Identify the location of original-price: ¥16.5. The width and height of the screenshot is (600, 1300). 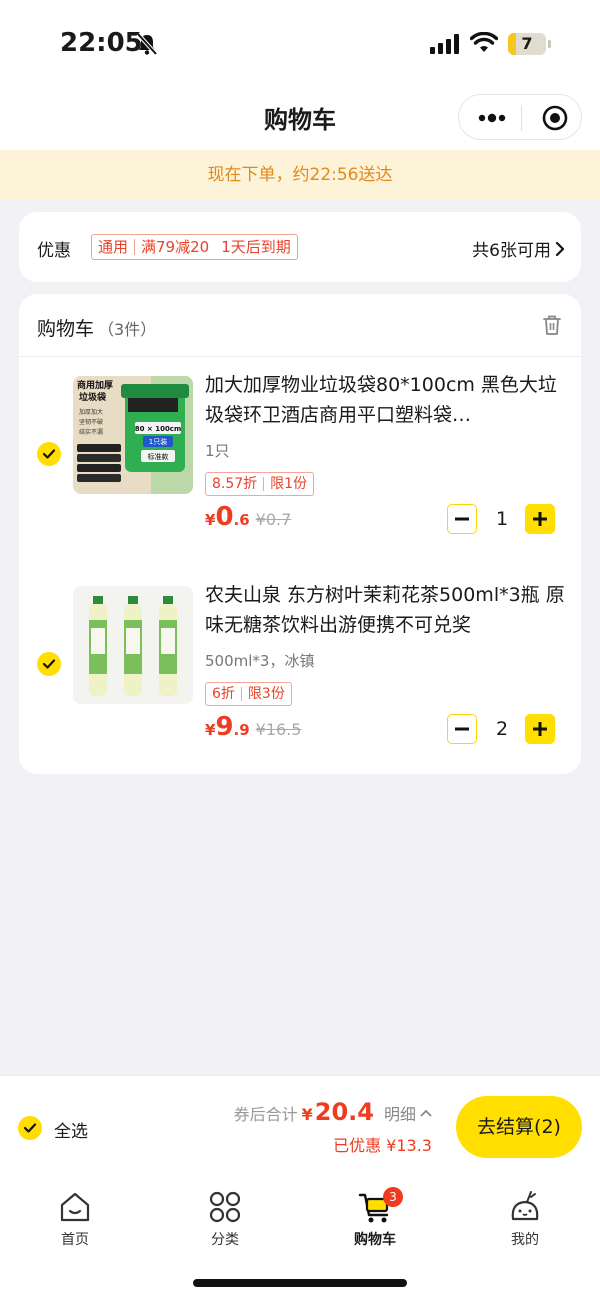
(278, 729).